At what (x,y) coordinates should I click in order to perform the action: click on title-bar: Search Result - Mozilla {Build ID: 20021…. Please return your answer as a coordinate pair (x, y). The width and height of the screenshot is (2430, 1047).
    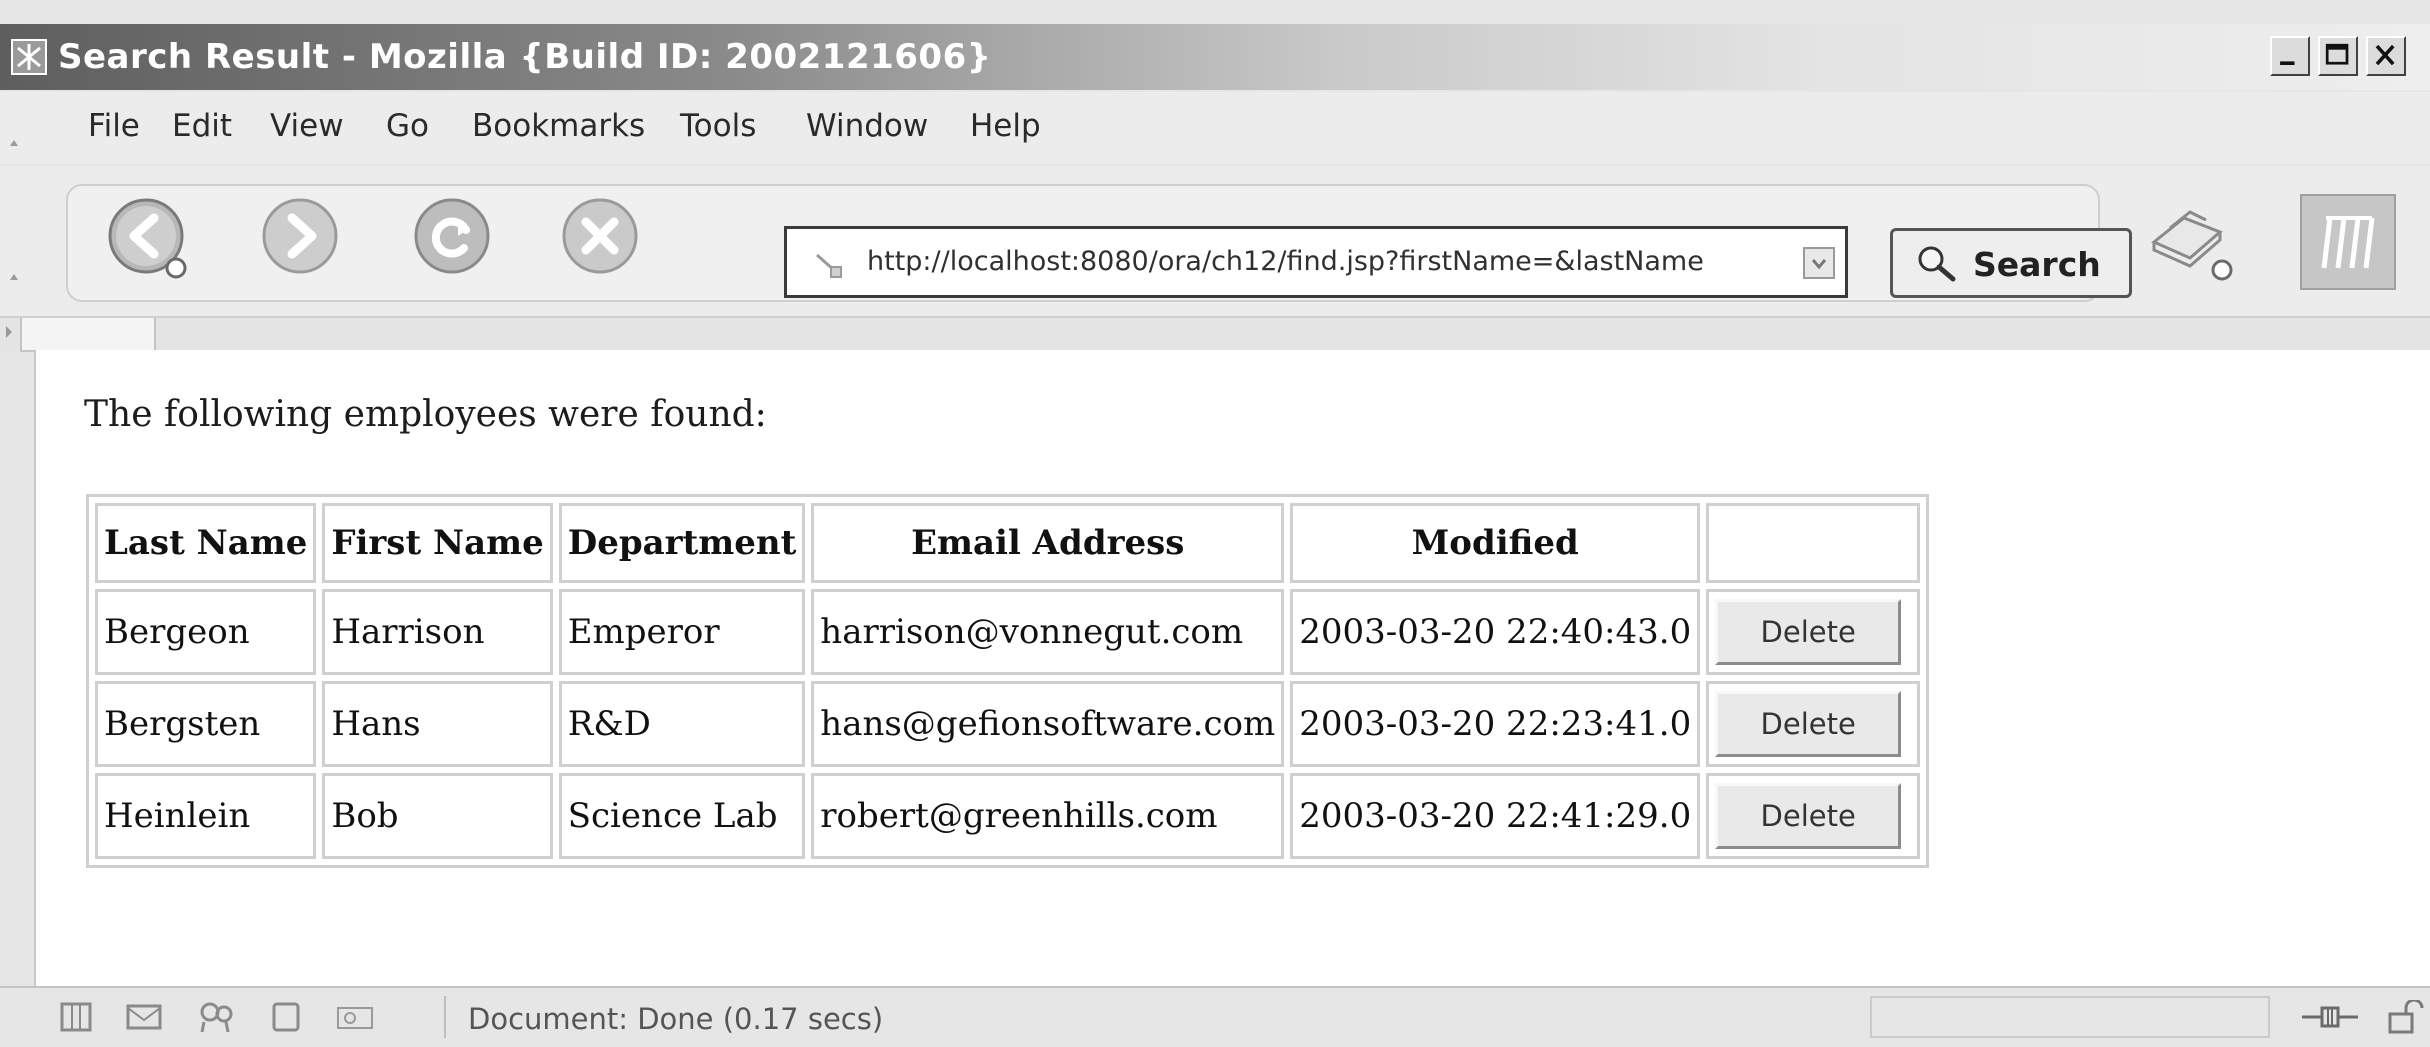
    Looking at the image, I should click on (1215, 57).